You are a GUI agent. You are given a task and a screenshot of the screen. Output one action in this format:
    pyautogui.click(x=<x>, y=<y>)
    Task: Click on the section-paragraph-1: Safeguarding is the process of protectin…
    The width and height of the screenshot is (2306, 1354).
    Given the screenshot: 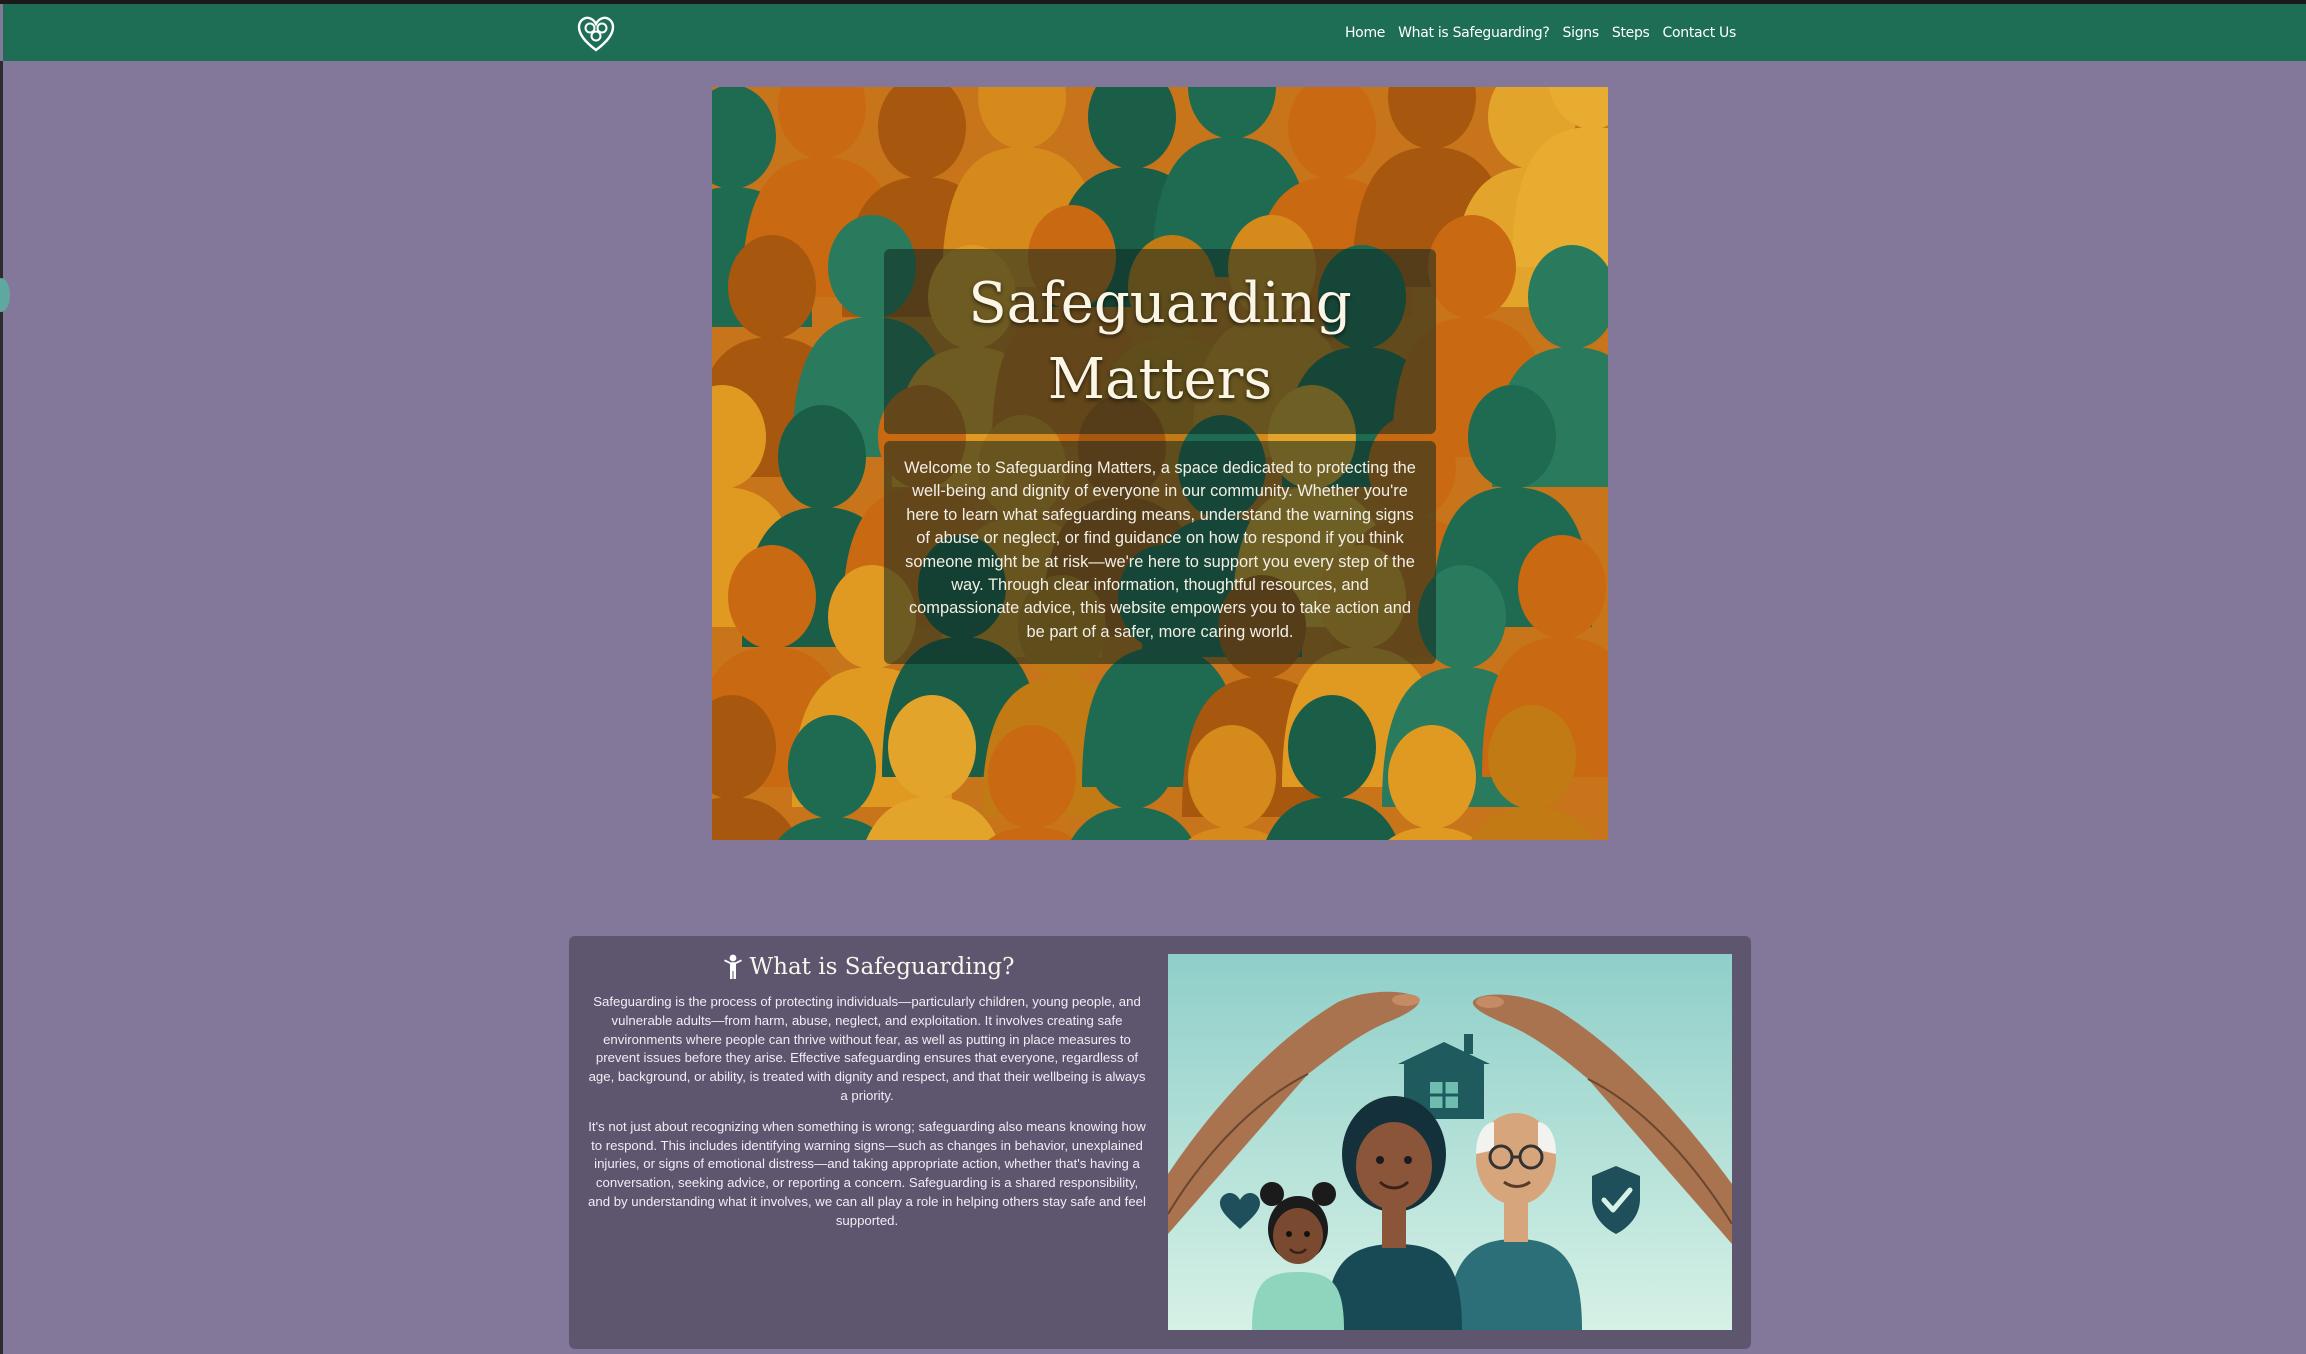 What is the action you would take?
    pyautogui.click(x=867, y=1048)
    